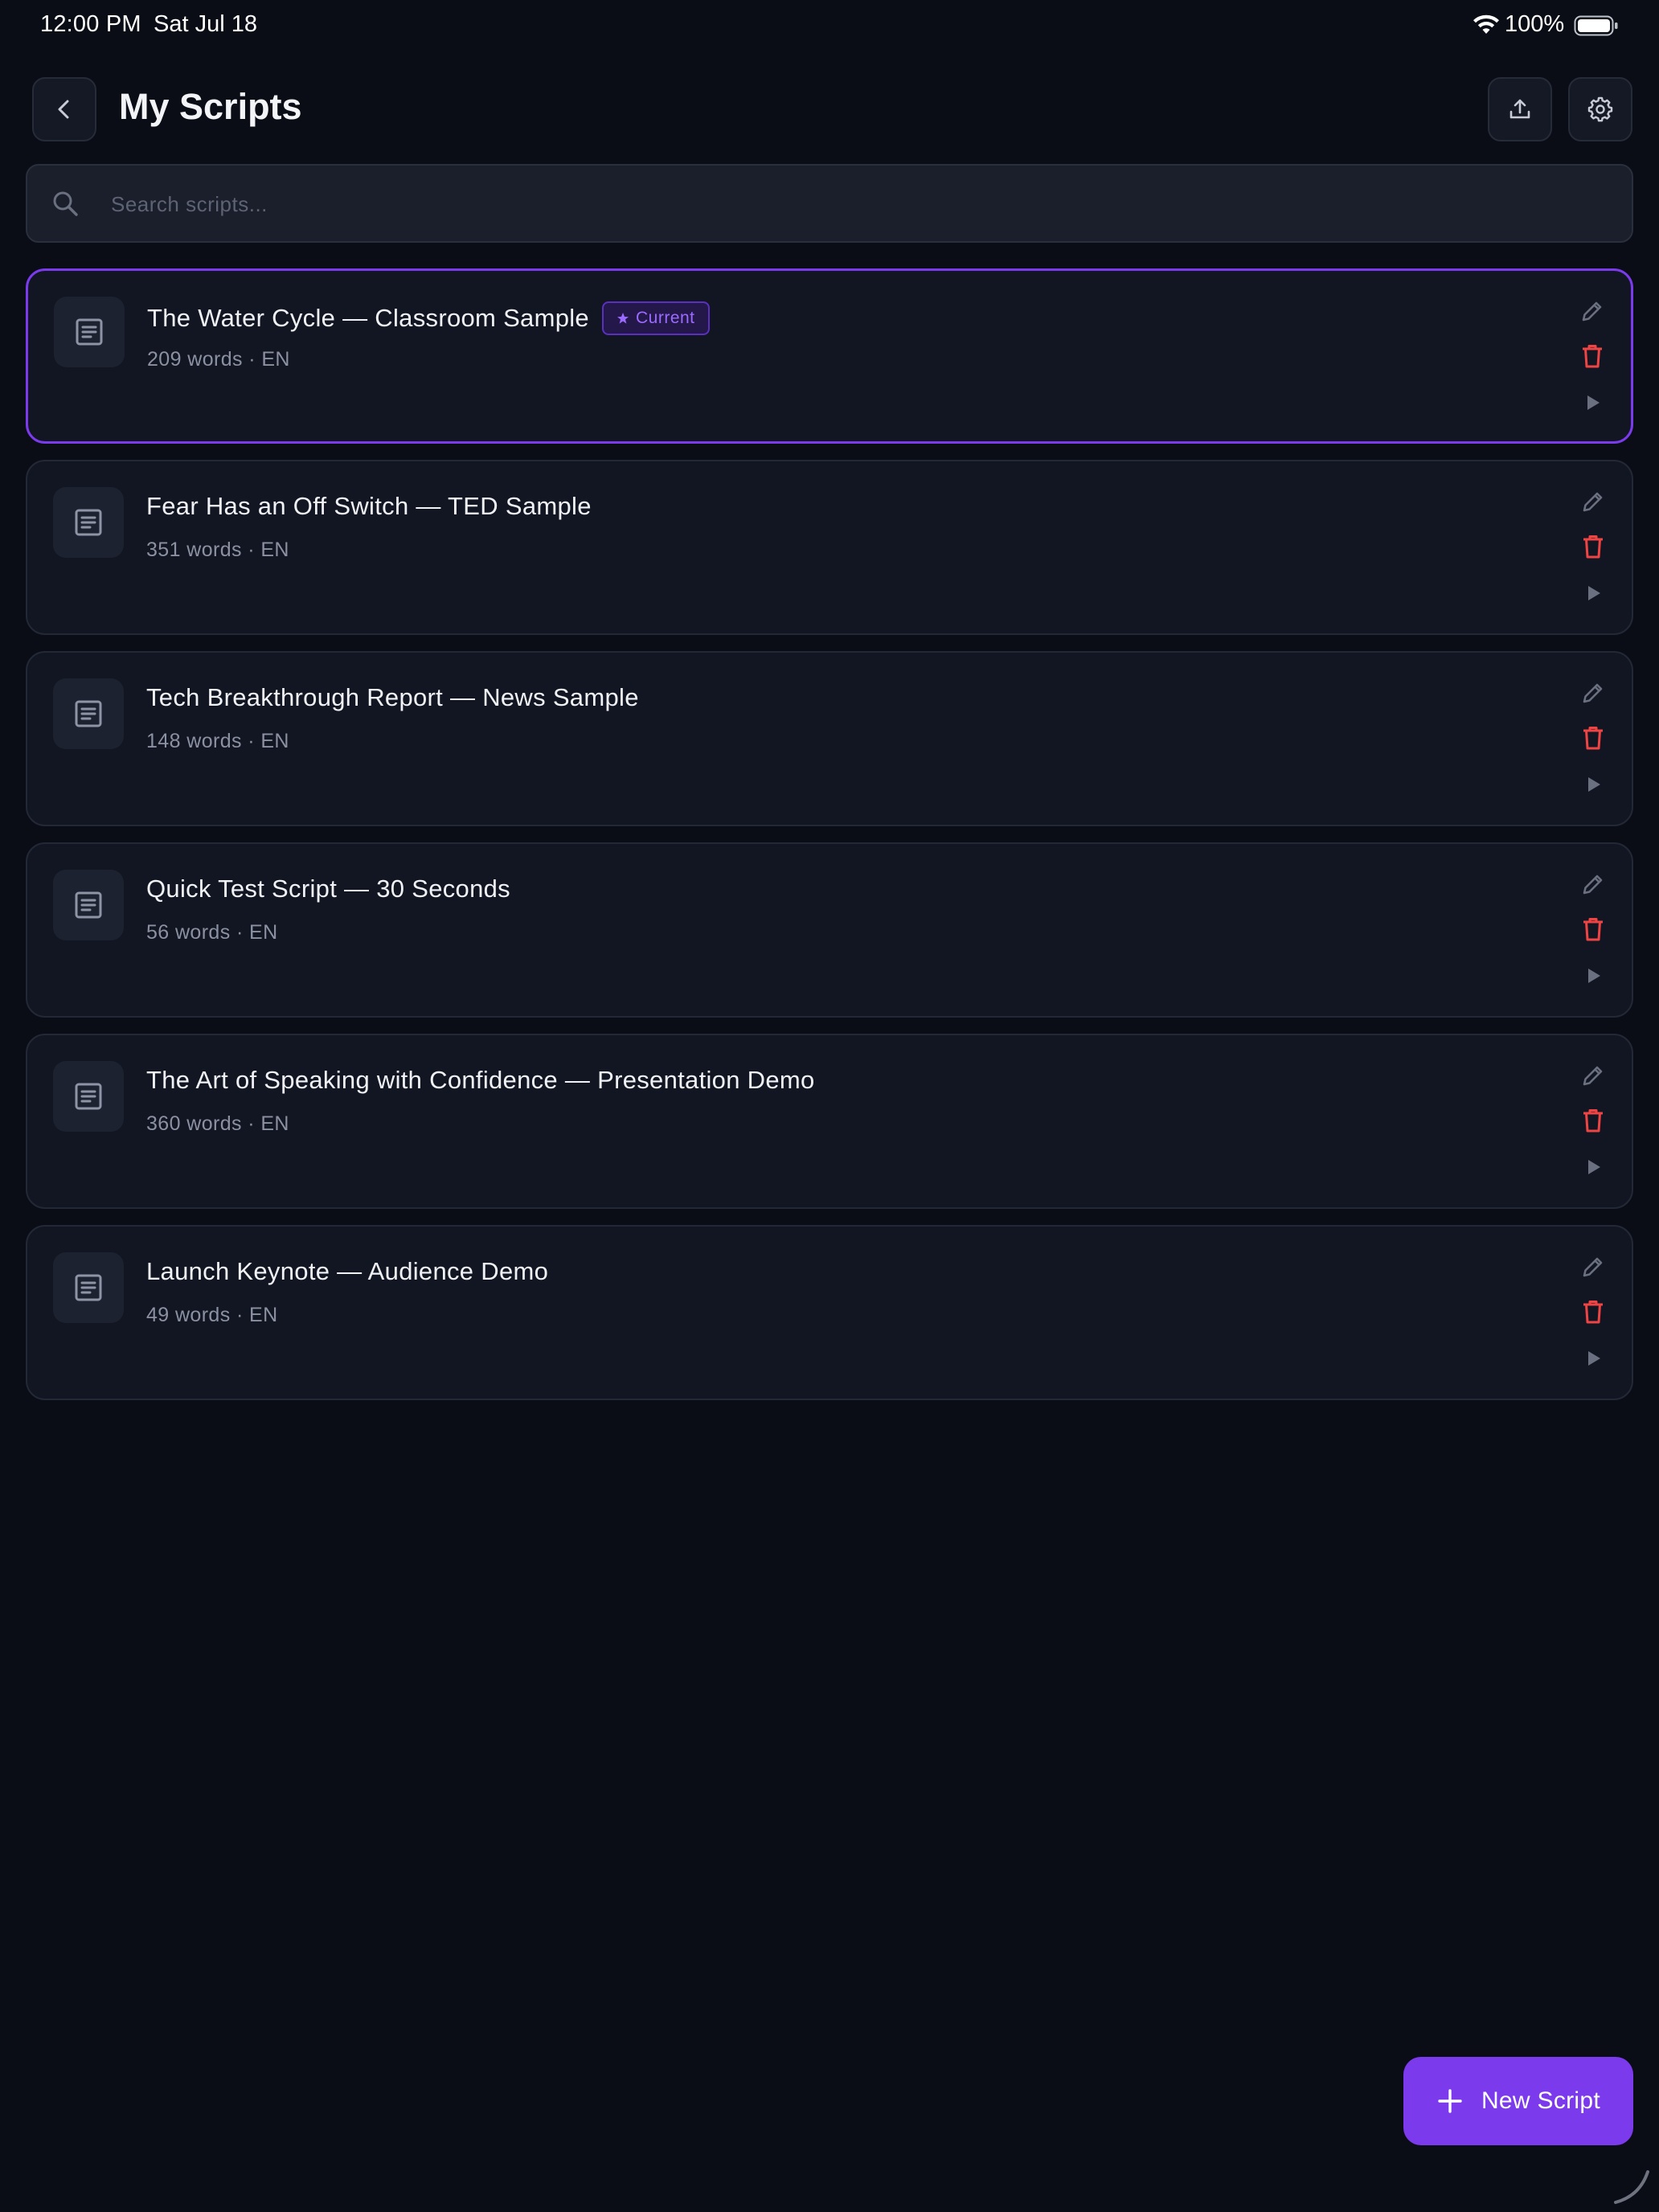  Describe the element at coordinates (858, 204) in the screenshot. I see `search-input` at that location.